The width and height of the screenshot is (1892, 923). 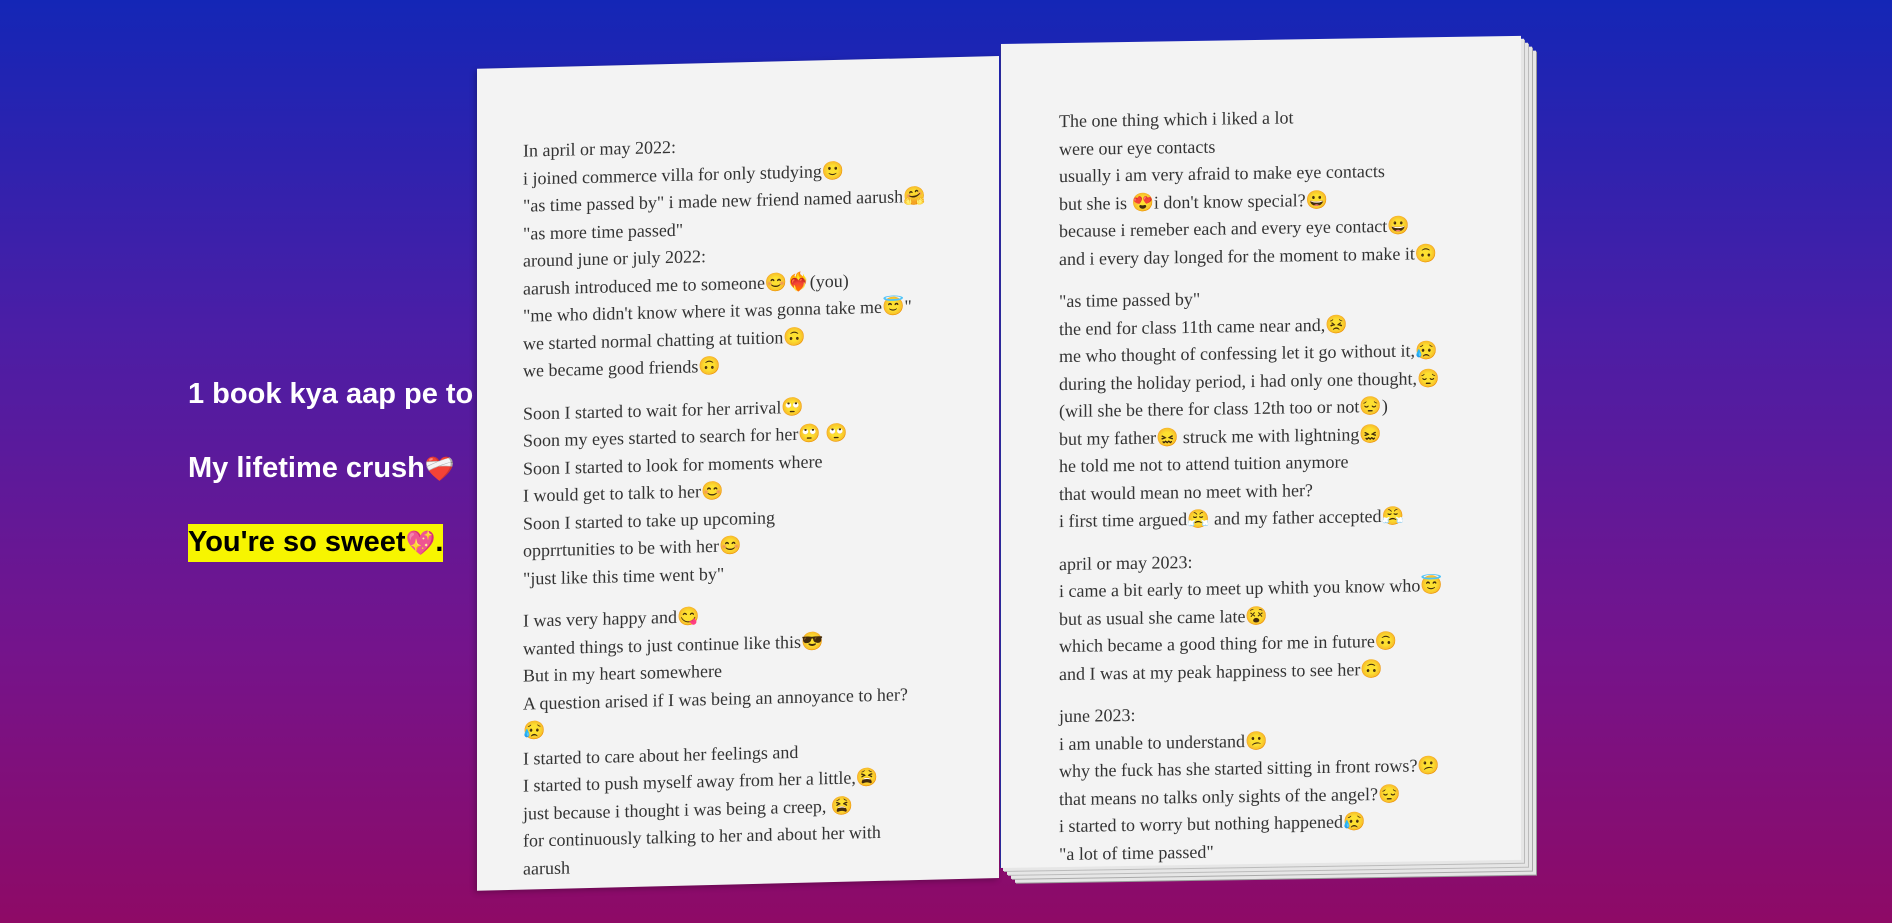 I want to click on intro-line-1: 1 book kya aap pe to, so click(x=331, y=394).